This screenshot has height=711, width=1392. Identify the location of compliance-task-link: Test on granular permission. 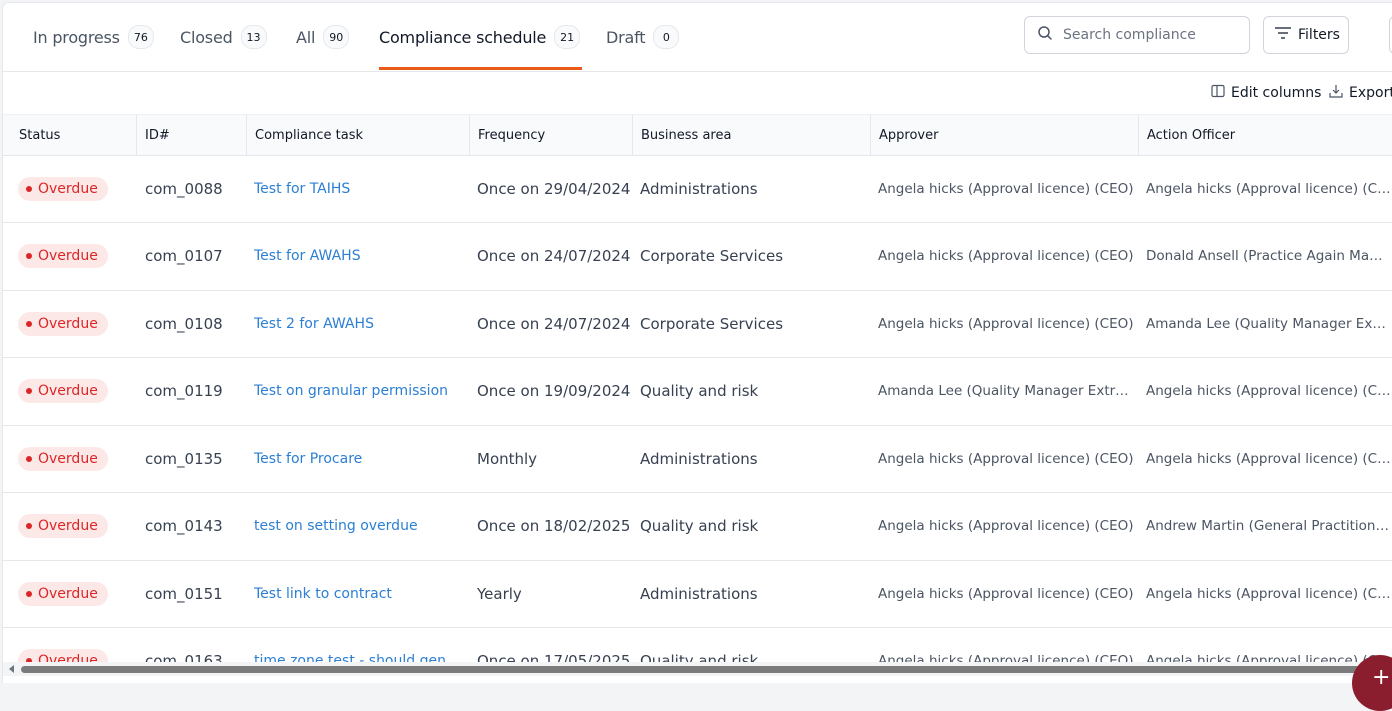
(351, 391).